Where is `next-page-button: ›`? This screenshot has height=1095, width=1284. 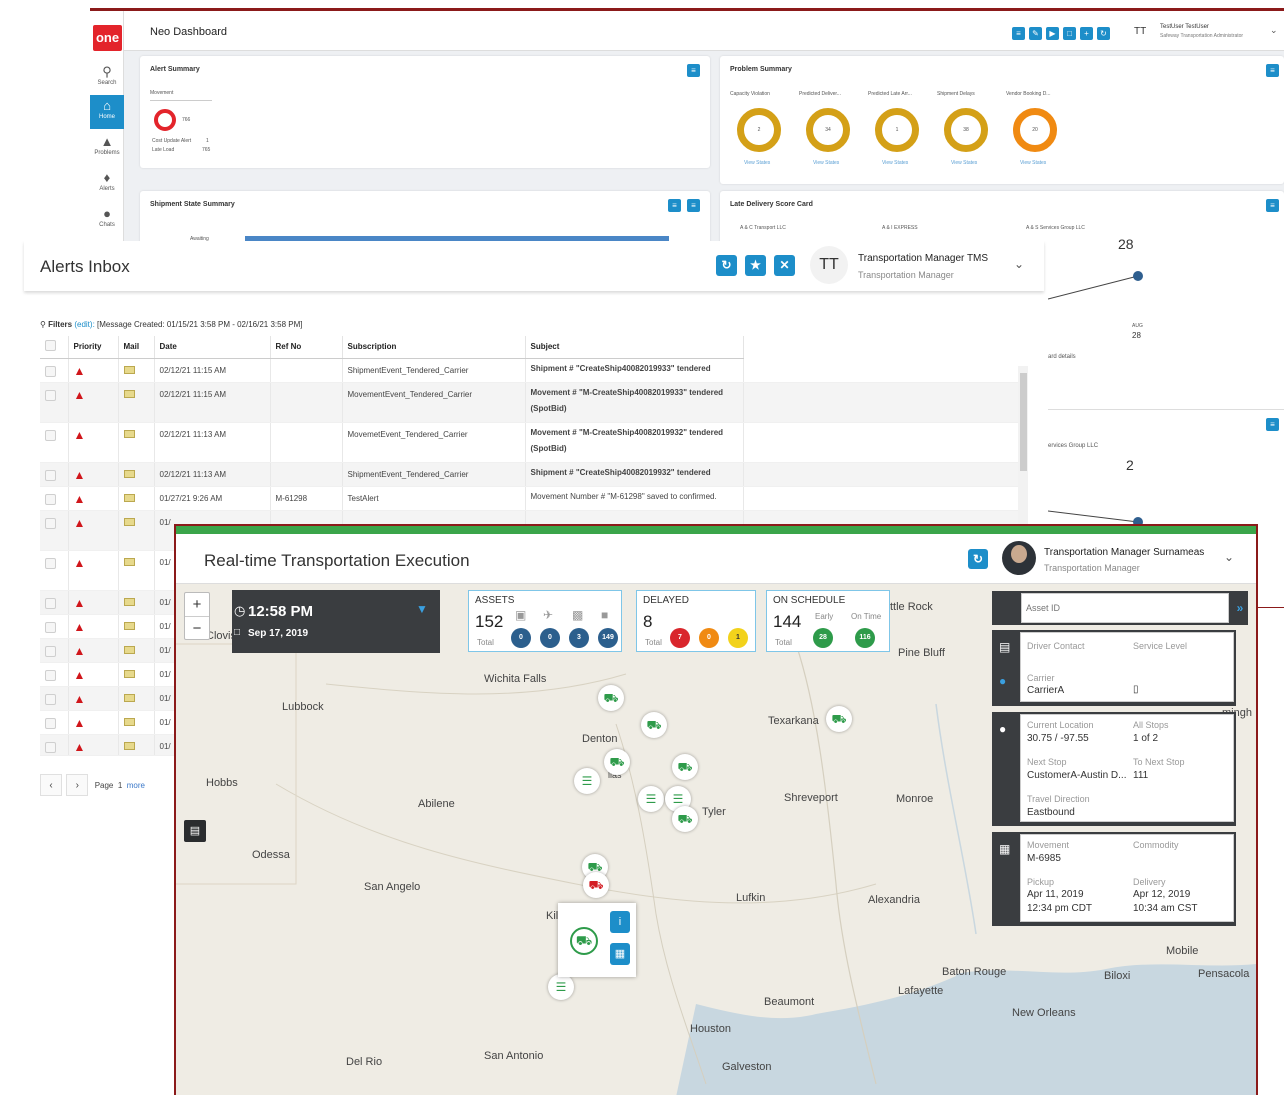
next-page-button: › is located at coordinates (77, 785).